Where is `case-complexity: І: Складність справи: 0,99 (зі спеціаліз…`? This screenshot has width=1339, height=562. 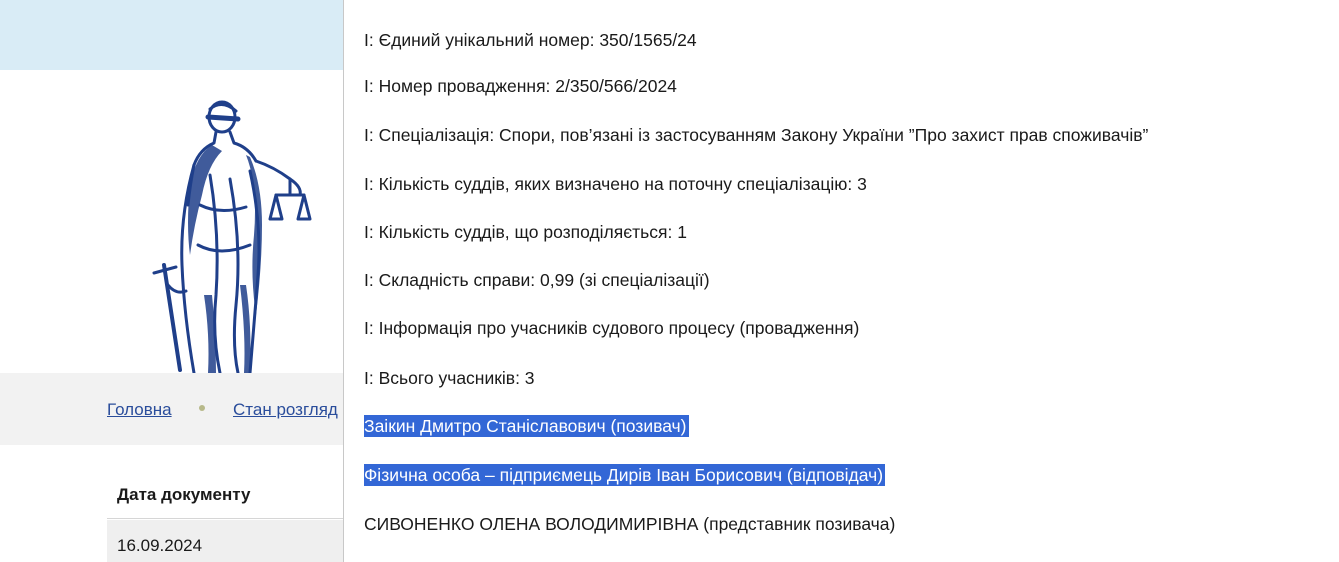
case-complexity: І: Складність справи: 0,99 (зі спеціаліз… is located at coordinates (537, 280).